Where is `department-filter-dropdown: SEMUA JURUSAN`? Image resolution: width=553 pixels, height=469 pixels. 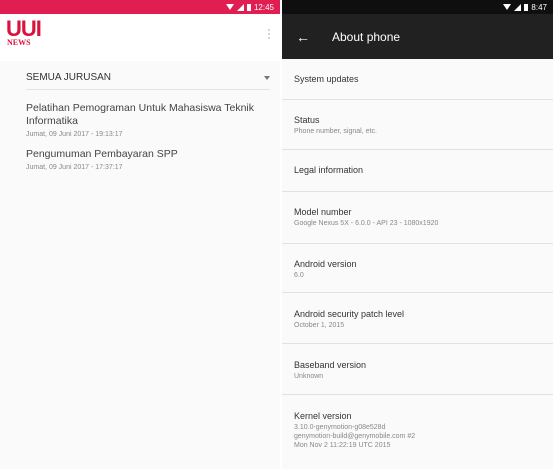
department-filter-dropdown: SEMUA JURUSAN is located at coordinates (148, 78).